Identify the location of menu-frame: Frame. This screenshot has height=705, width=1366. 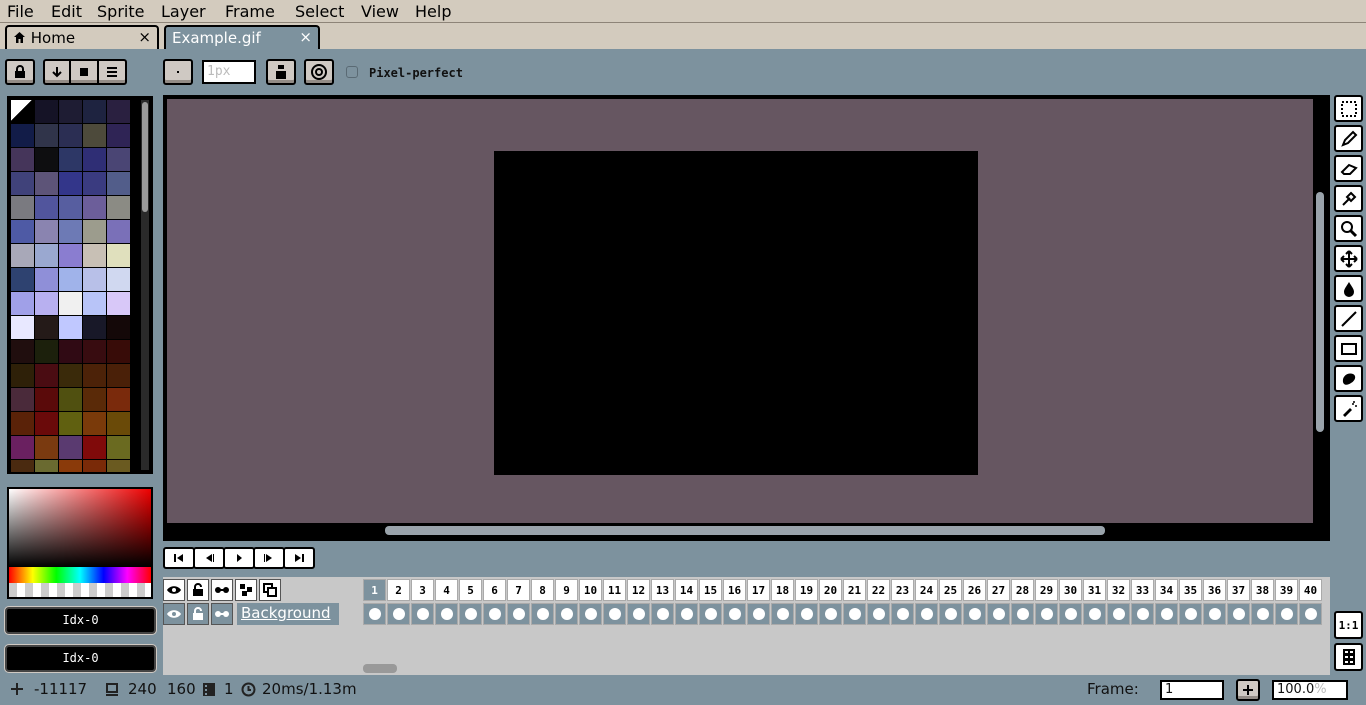
(250, 11).